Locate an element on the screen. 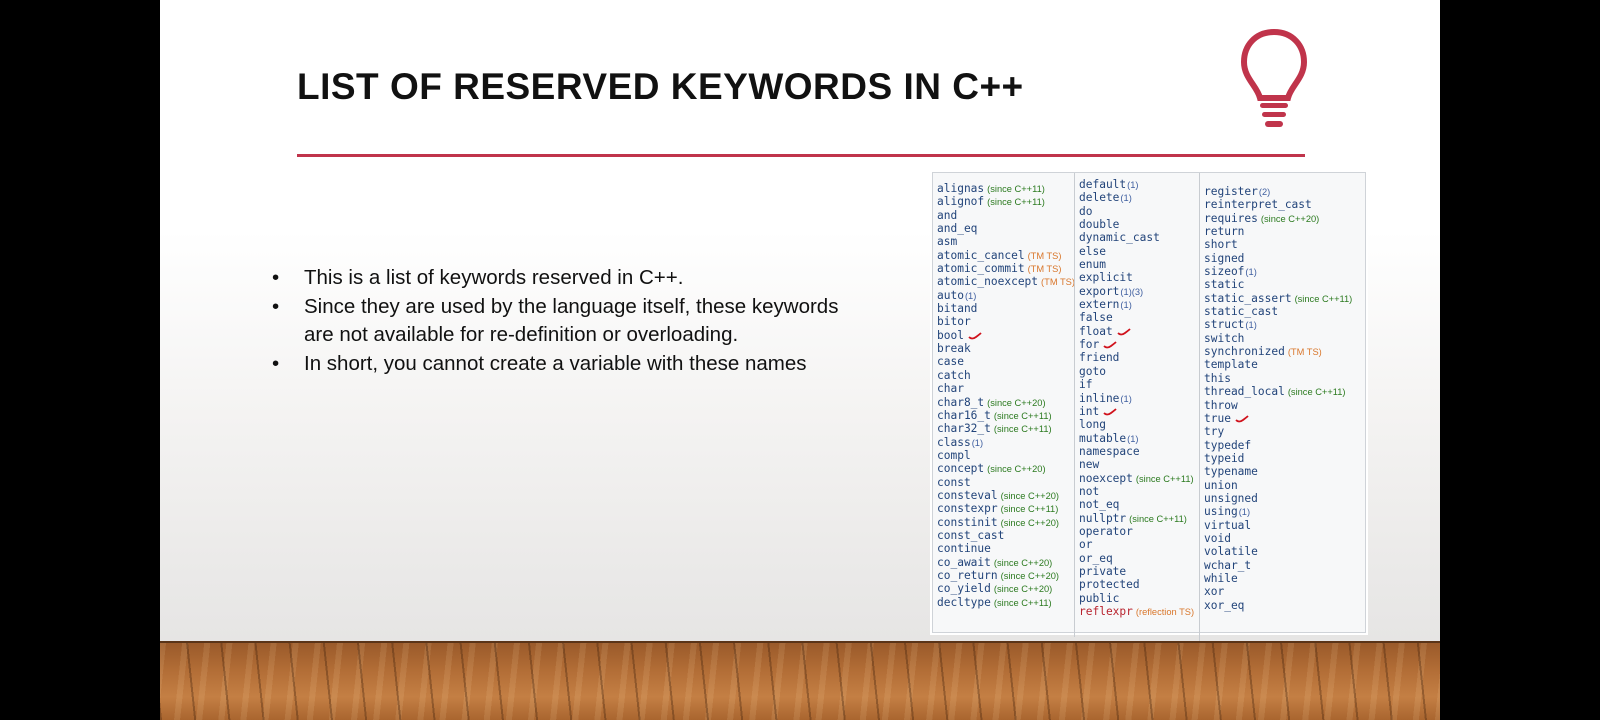 Image resolution: width=1600 pixels, height=720 pixels. keyword-row: do is located at coordinates (1137, 211).